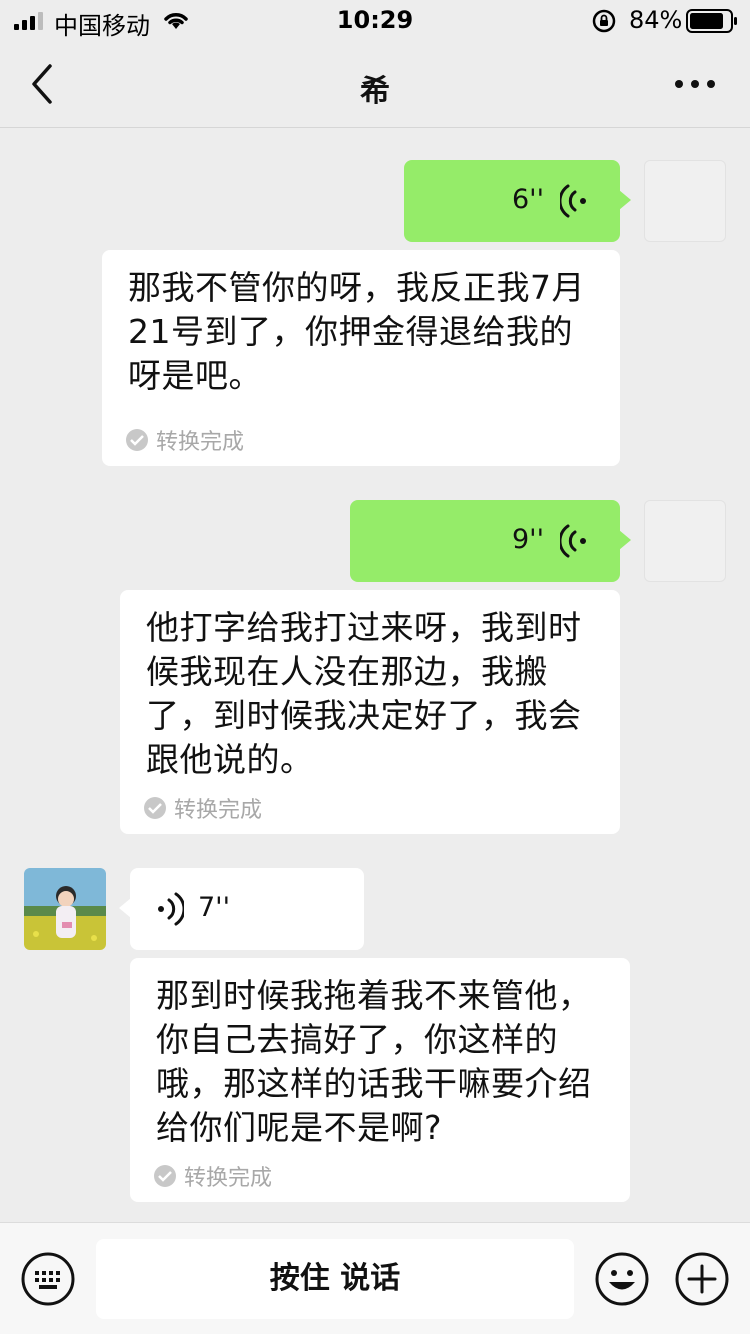  Describe the element at coordinates (214, 907) in the screenshot. I see `voice-duration: 7''` at that location.